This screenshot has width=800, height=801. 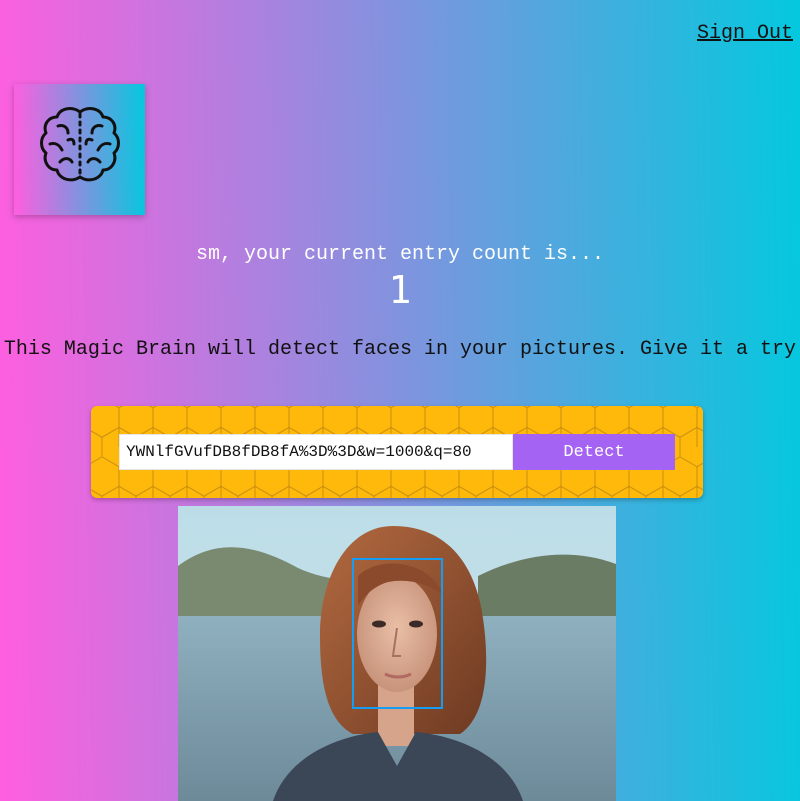 What do you see at coordinates (316, 452) in the screenshot?
I see `image-url-input` at bounding box center [316, 452].